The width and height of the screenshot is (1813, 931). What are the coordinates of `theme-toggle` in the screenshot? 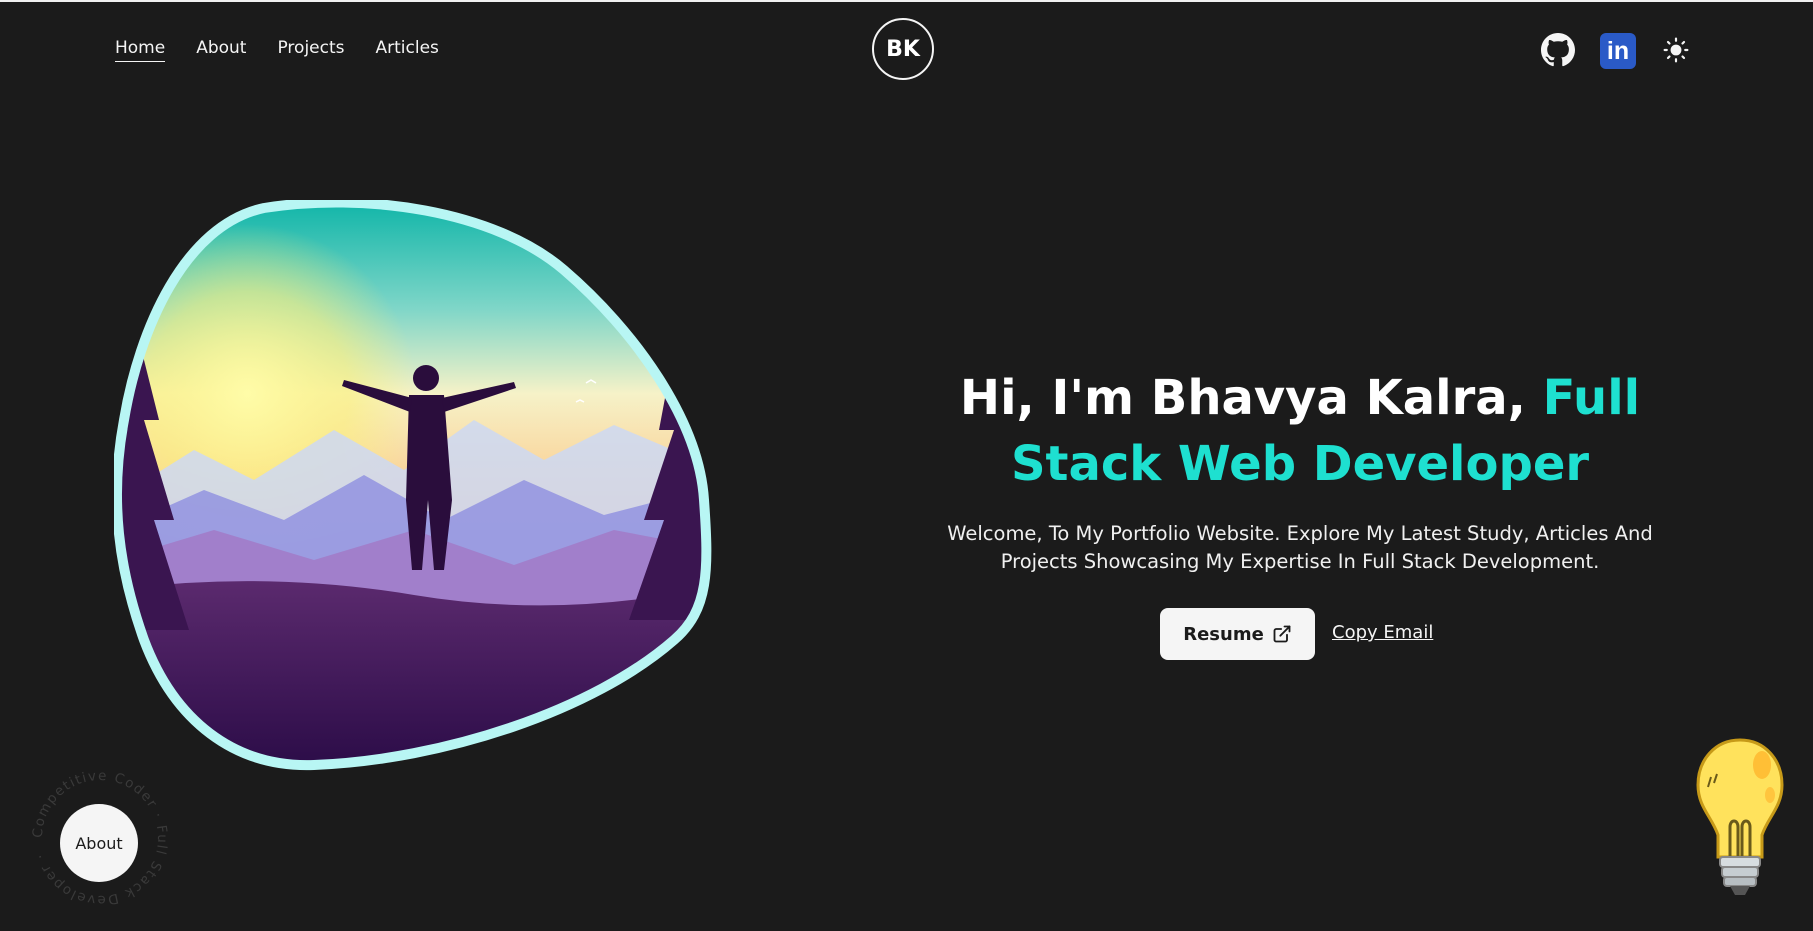 It's located at (1676, 50).